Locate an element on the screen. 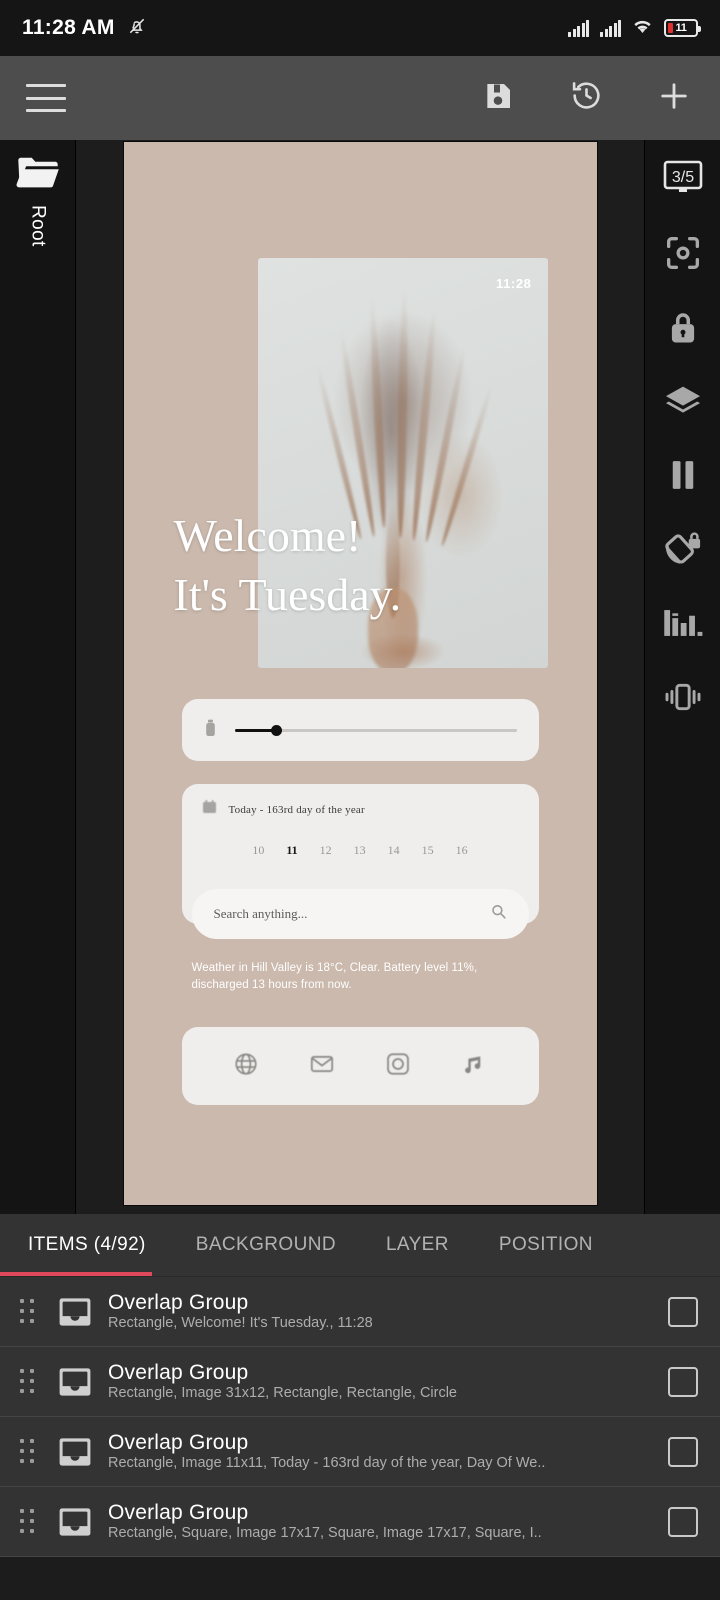 The height and width of the screenshot is (1600, 720). focus-button is located at coordinates (683, 255).